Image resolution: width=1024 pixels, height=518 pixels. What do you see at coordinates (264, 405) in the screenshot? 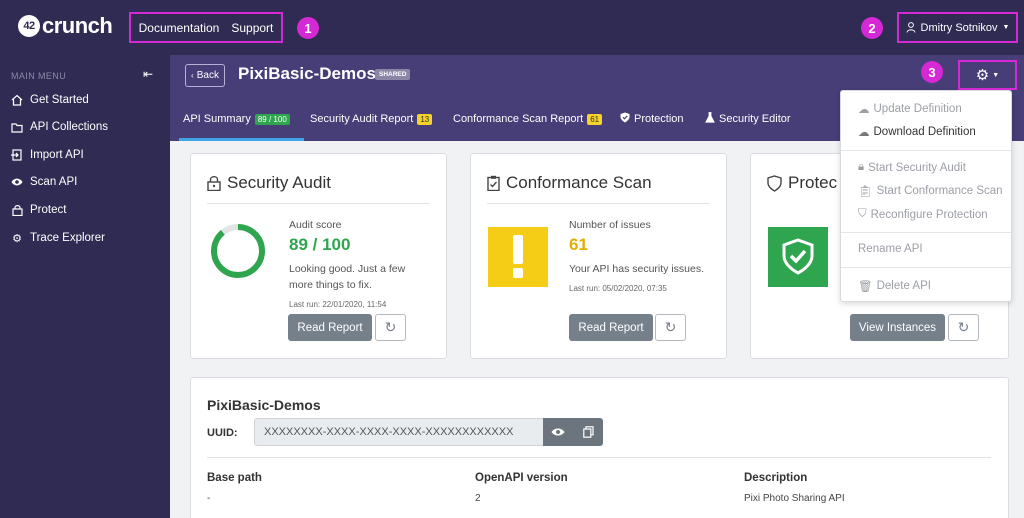
I see `details-title: PixiBasic-Demos` at bounding box center [264, 405].